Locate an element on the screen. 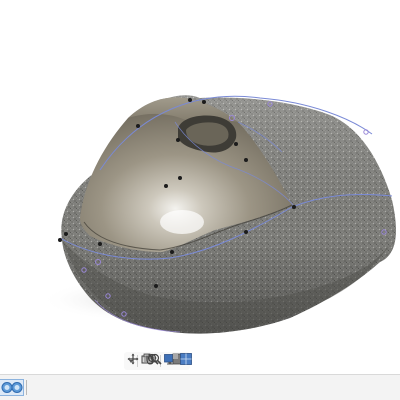 Image resolution: width=400 pixels, height=400 pixels. visual-style-button is located at coordinates (178, 361).